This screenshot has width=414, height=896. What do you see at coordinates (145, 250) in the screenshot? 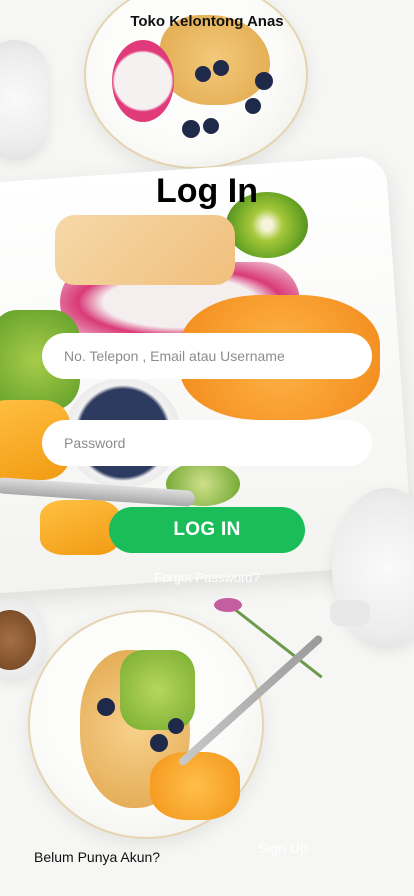
I see `pineapple-chunks` at bounding box center [145, 250].